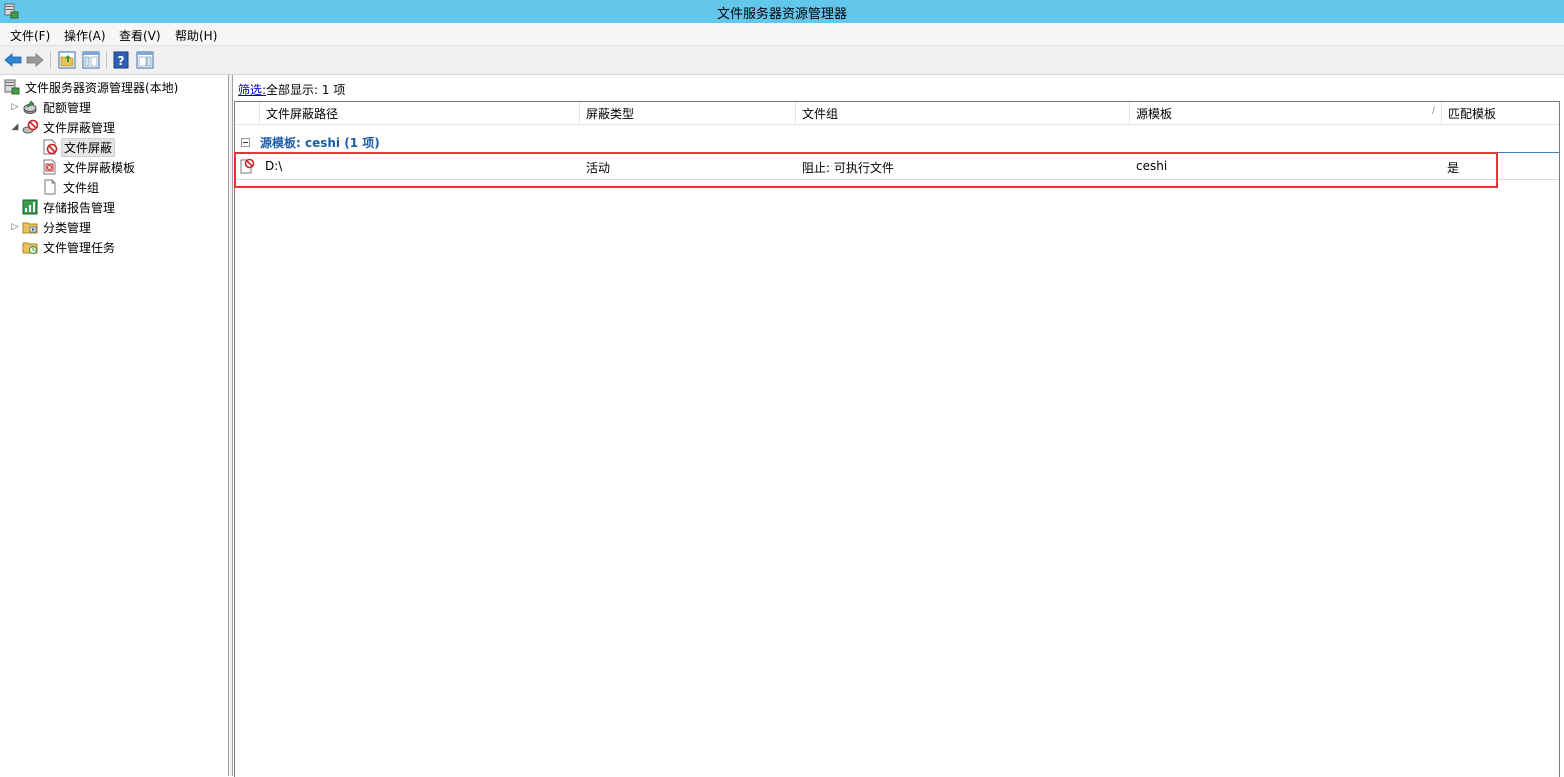 Image resolution: width=1564 pixels, height=777 pixels. What do you see at coordinates (320, 142) in the screenshot?
I see `group-title: 源模板: ceshi (1 项)` at bounding box center [320, 142].